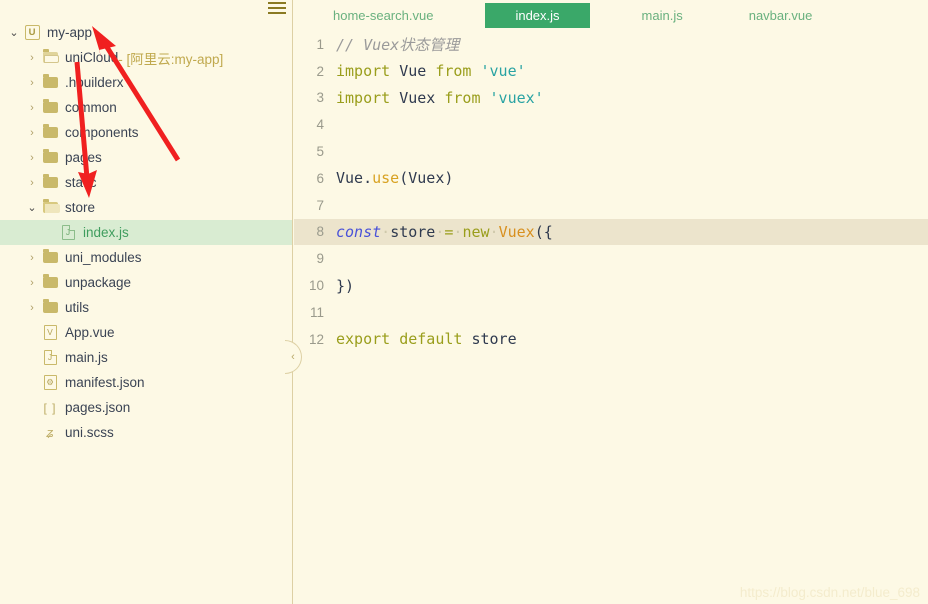  What do you see at coordinates (94, 82) in the screenshot?
I see `tree-item-label: .hbuilderx` at bounding box center [94, 82].